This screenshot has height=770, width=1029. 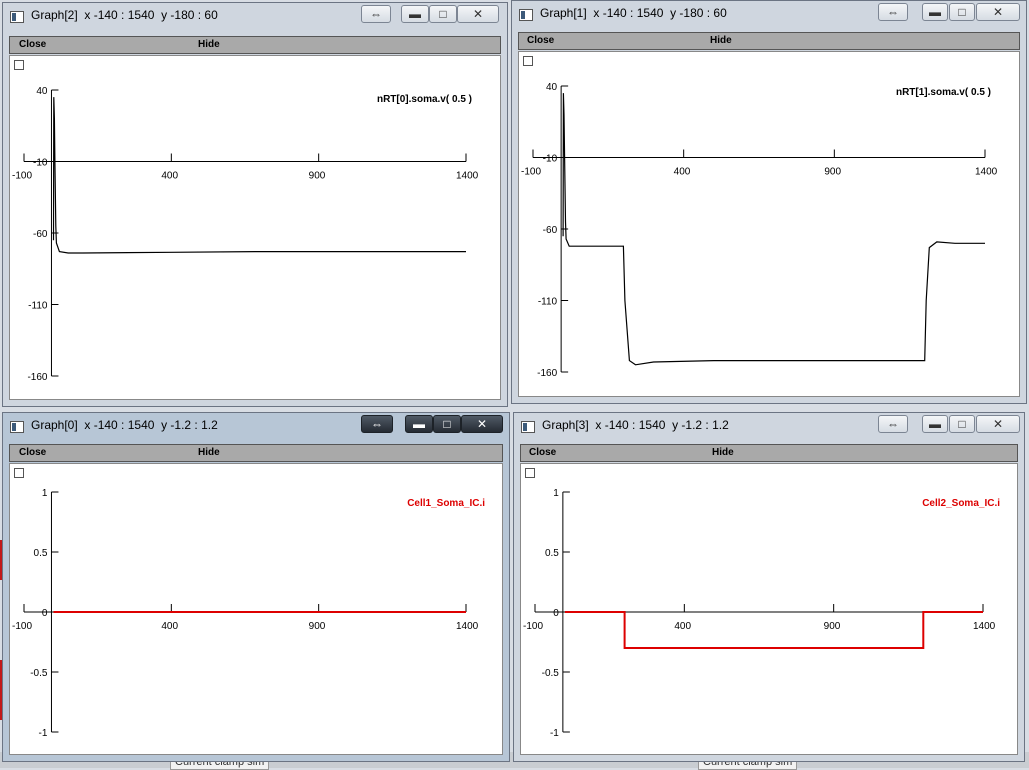 What do you see at coordinates (633, 13) in the screenshot?
I see `window-title: Graph[1] x -140 : 1540 y -180 : 60` at bounding box center [633, 13].